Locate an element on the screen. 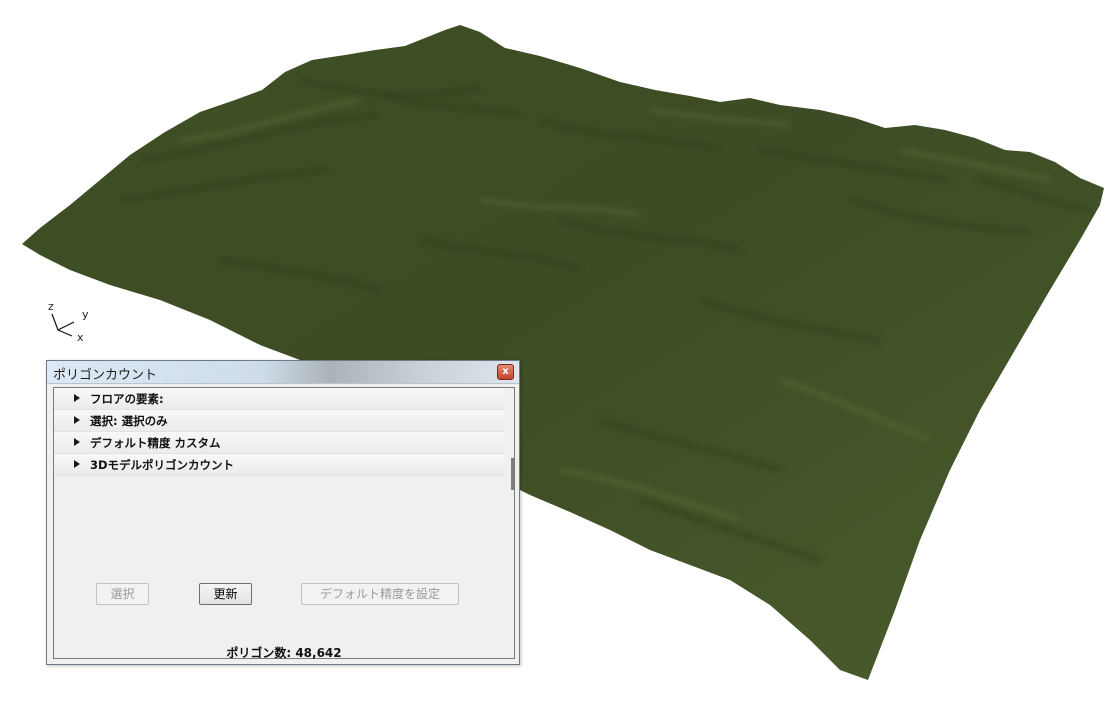 This screenshot has width=1117, height=705. axis-y-label: y is located at coordinates (85, 314).